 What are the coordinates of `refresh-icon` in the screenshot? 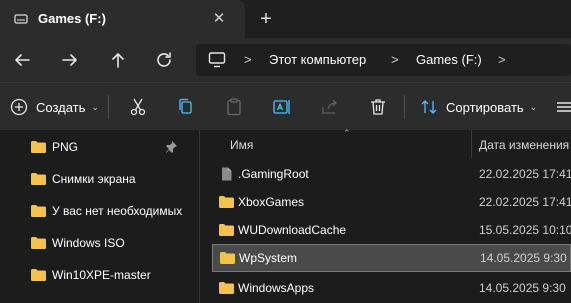 It's located at (164, 59).